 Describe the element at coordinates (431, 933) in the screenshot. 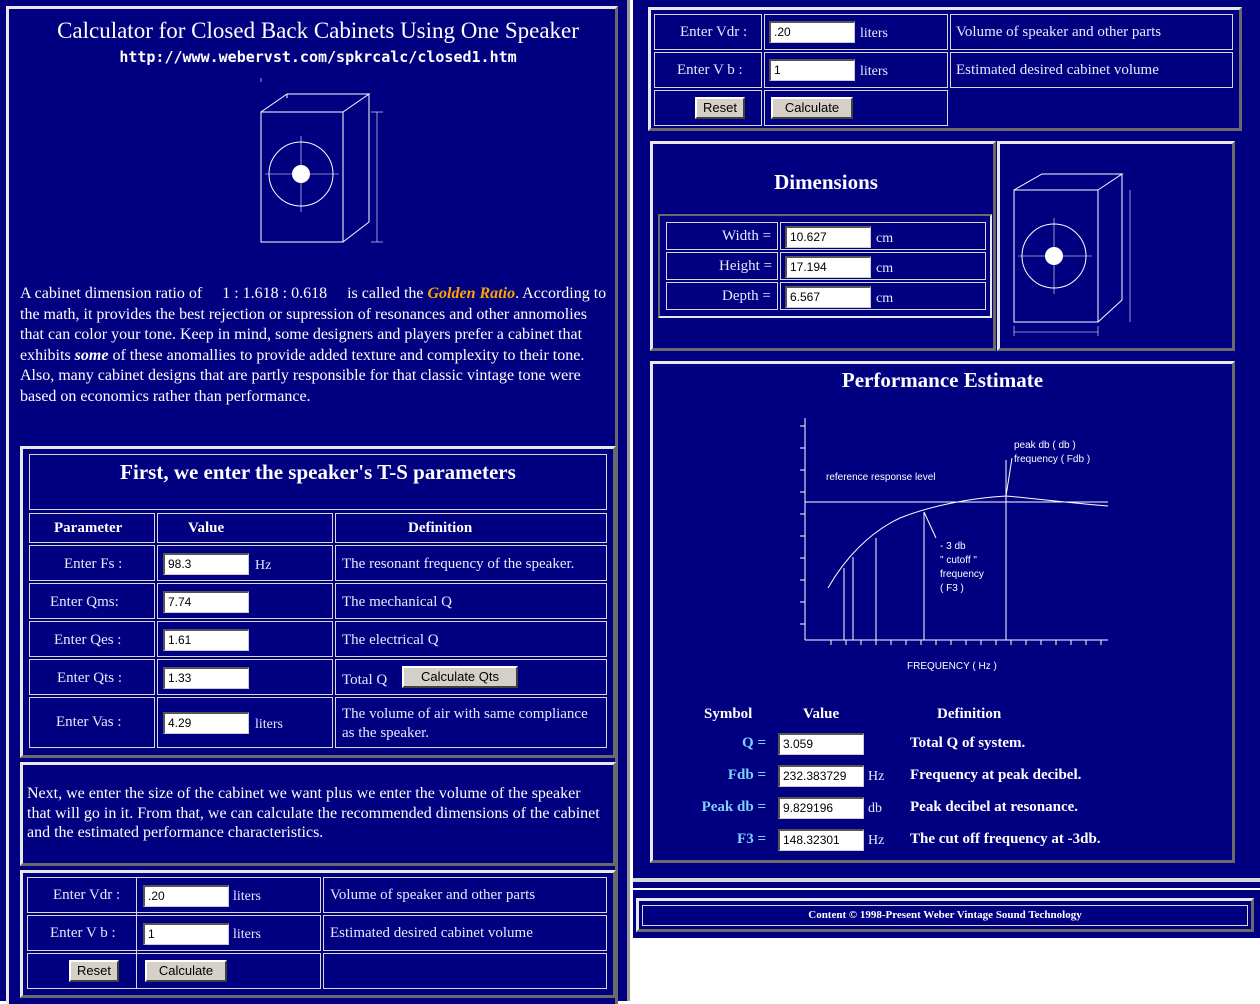

I see `vb-definition-left: Estimated desired cabinet volume` at that location.